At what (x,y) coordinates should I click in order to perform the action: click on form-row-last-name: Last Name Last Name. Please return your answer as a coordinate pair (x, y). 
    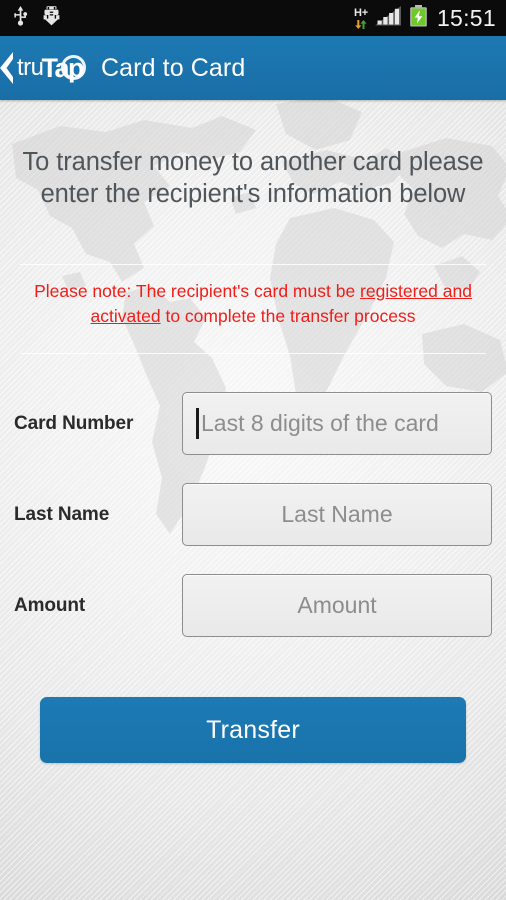
    Looking at the image, I should click on (253, 515).